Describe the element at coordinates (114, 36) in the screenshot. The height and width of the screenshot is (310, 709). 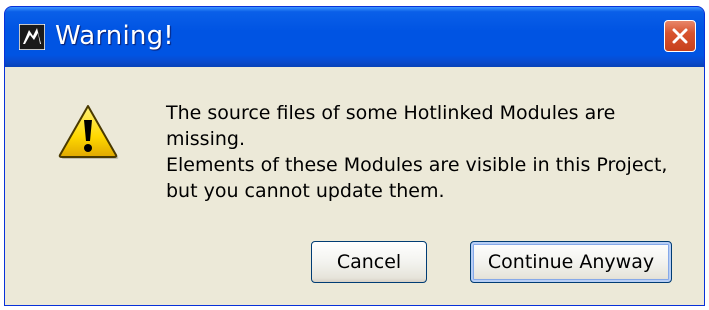
I see `dialog-title: Warning!` at that location.